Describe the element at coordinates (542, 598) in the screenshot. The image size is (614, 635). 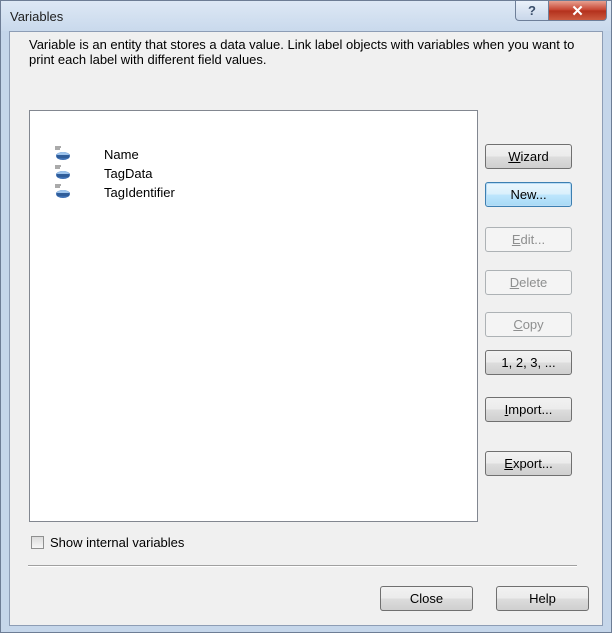
I see `help-button: Help` at that location.